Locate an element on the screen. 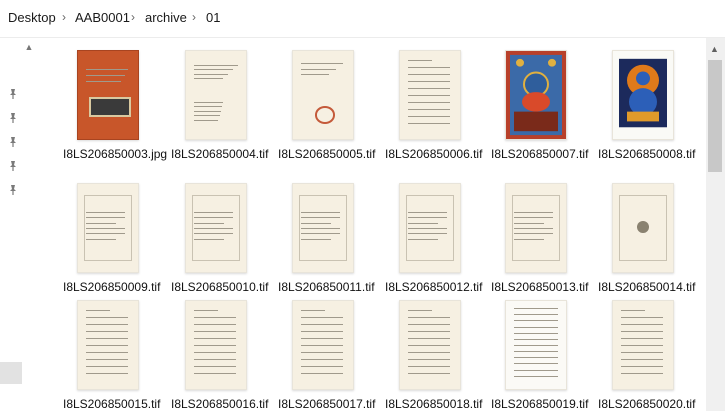  breadcrumb-archive: archive is located at coordinates (166, 17).